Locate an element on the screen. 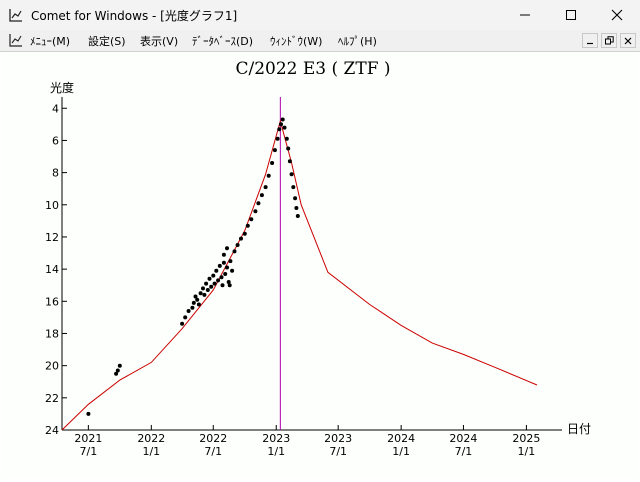 This screenshot has height=482, width=640. menu-item-database: ﾃﾞｰﾀﾍﾞｰｽ(D) is located at coordinates (222, 41).